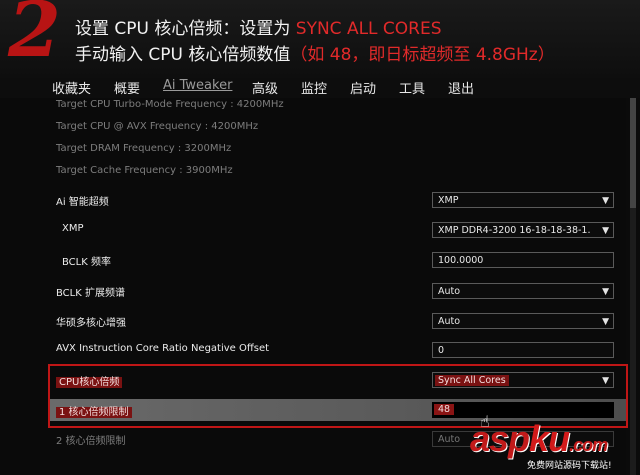  Describe the element at coordinates (314, 87) in the screenshot. I see `menu-monitor: 监控` at that location.